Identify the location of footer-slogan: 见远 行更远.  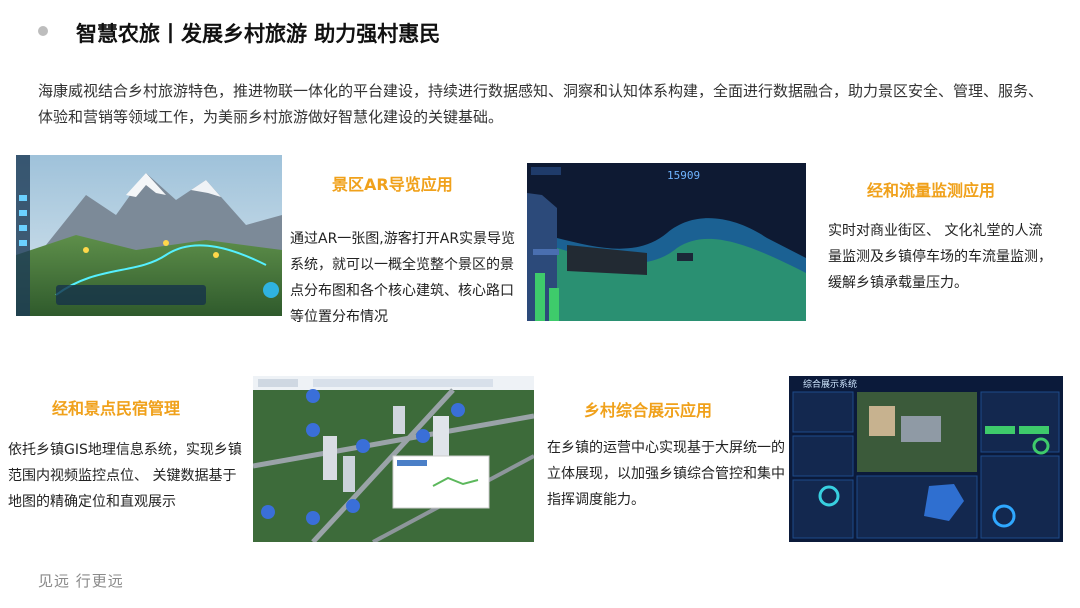
(81, 581).